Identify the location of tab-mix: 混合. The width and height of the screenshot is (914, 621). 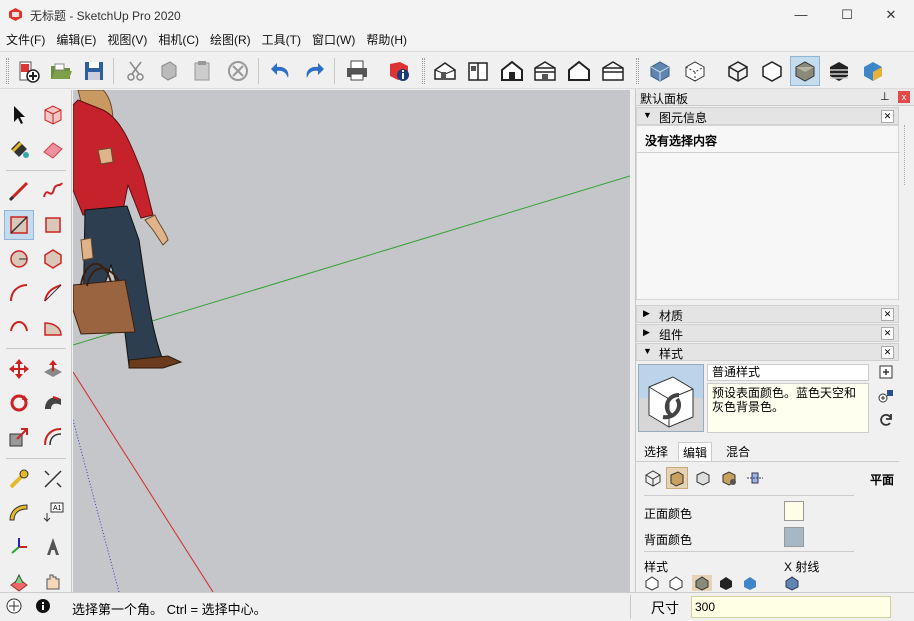
(738, 452).